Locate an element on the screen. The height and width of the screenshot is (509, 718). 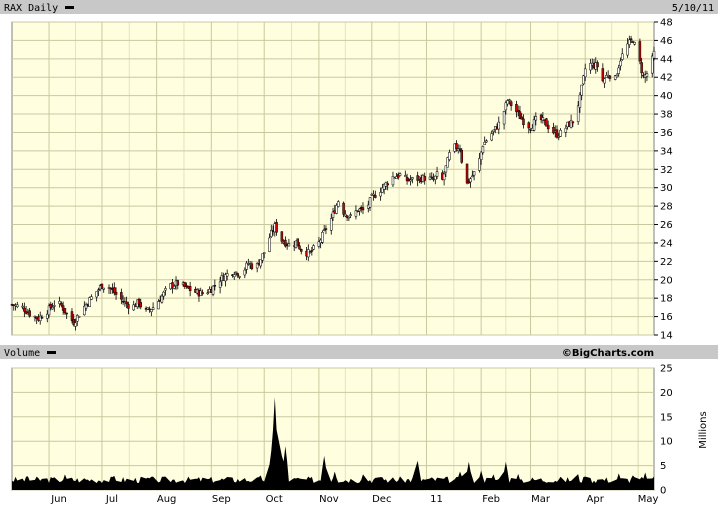
x-tick-label: Sep is located at coordinates (221, 499).